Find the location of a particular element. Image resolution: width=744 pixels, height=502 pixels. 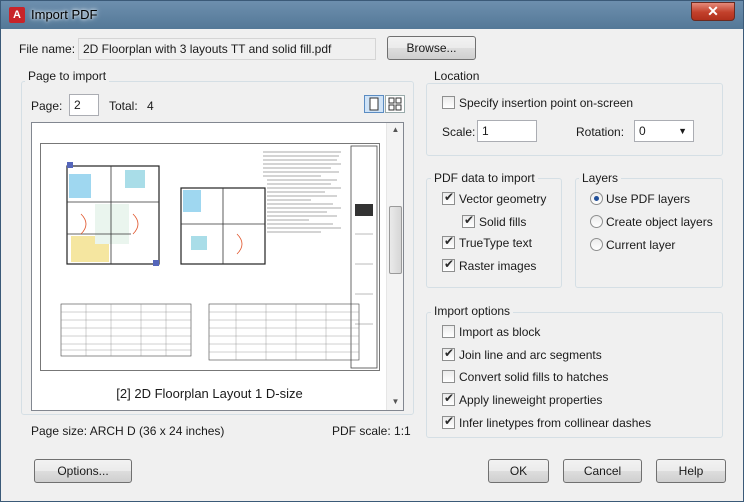

create-object-layers-label: Create object layers is located at coordinates (659, 222).